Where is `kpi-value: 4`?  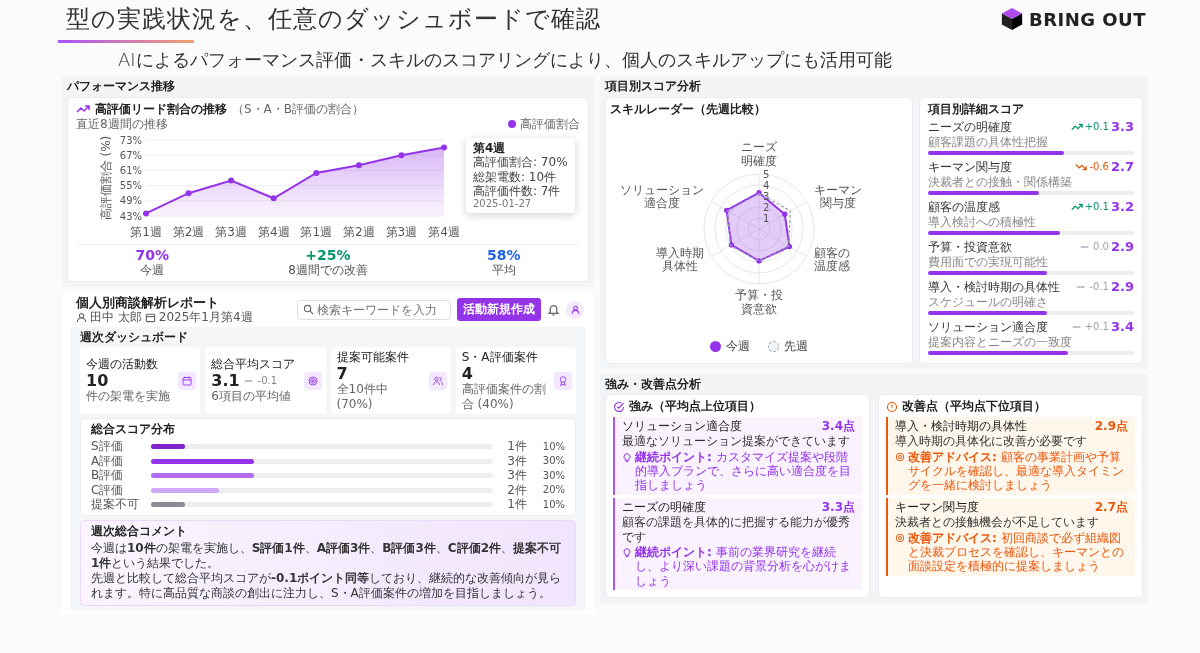
kpi-value: 4 is located at coordinates (467, 373).